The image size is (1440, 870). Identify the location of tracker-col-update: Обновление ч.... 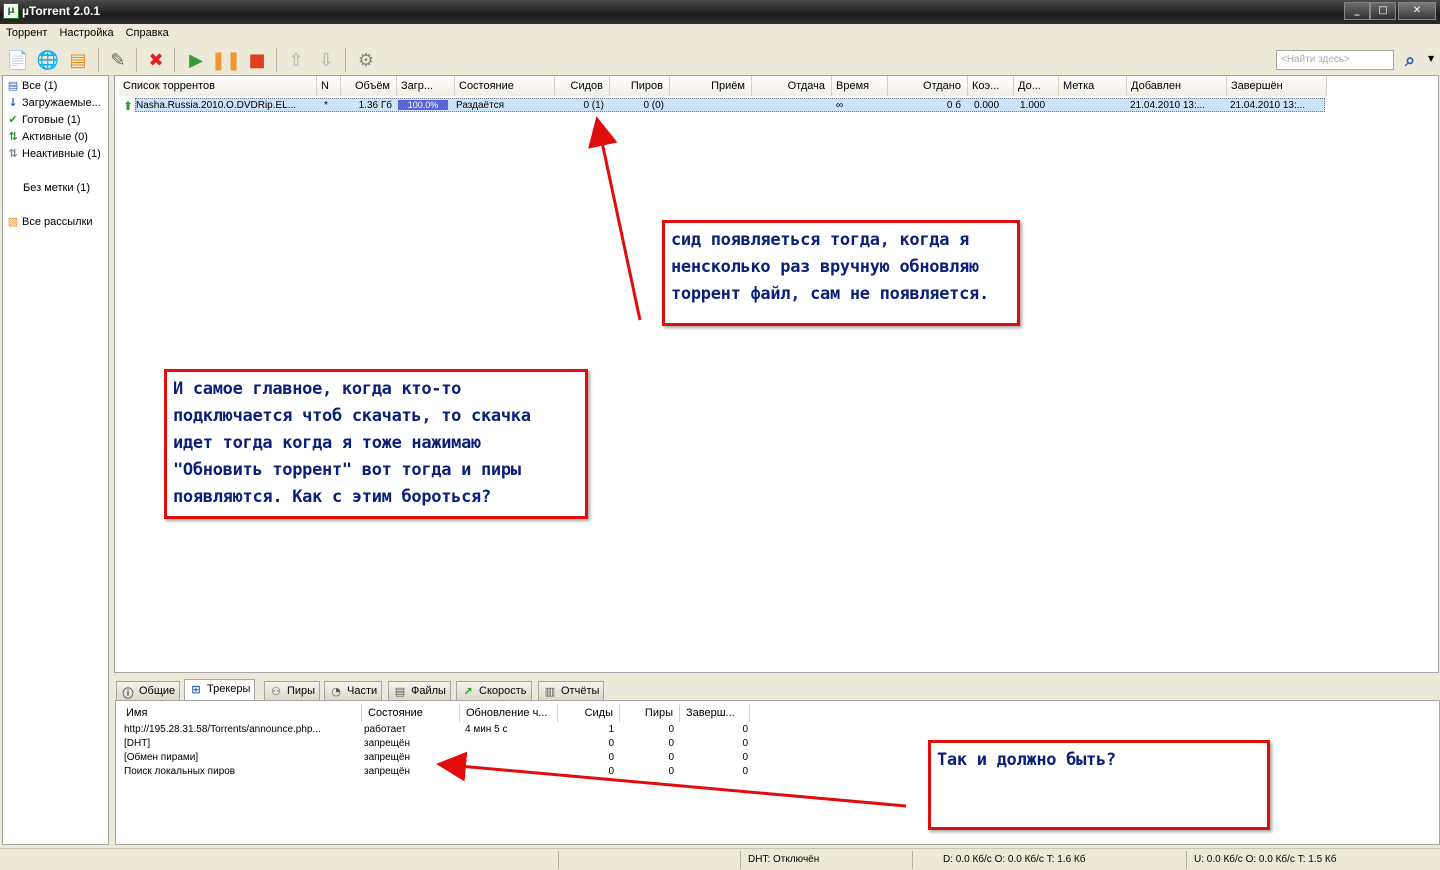
(510, 713).